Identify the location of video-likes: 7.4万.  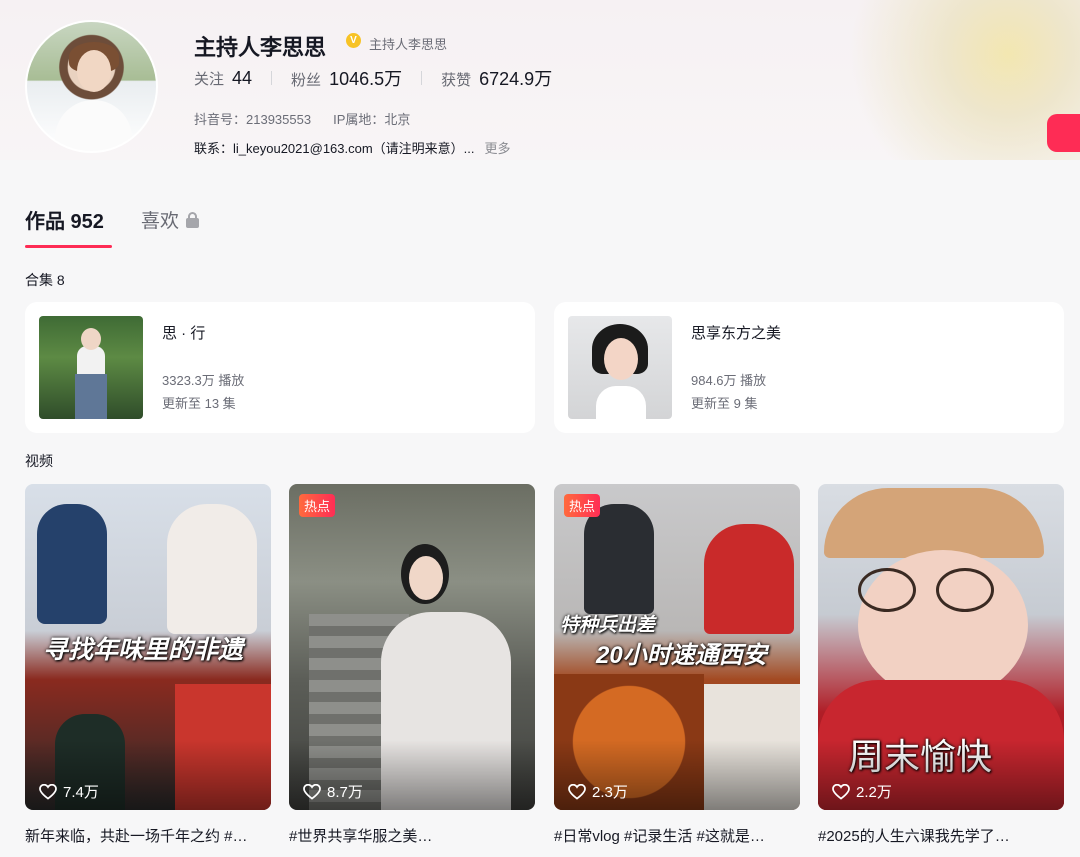
(69, 791).